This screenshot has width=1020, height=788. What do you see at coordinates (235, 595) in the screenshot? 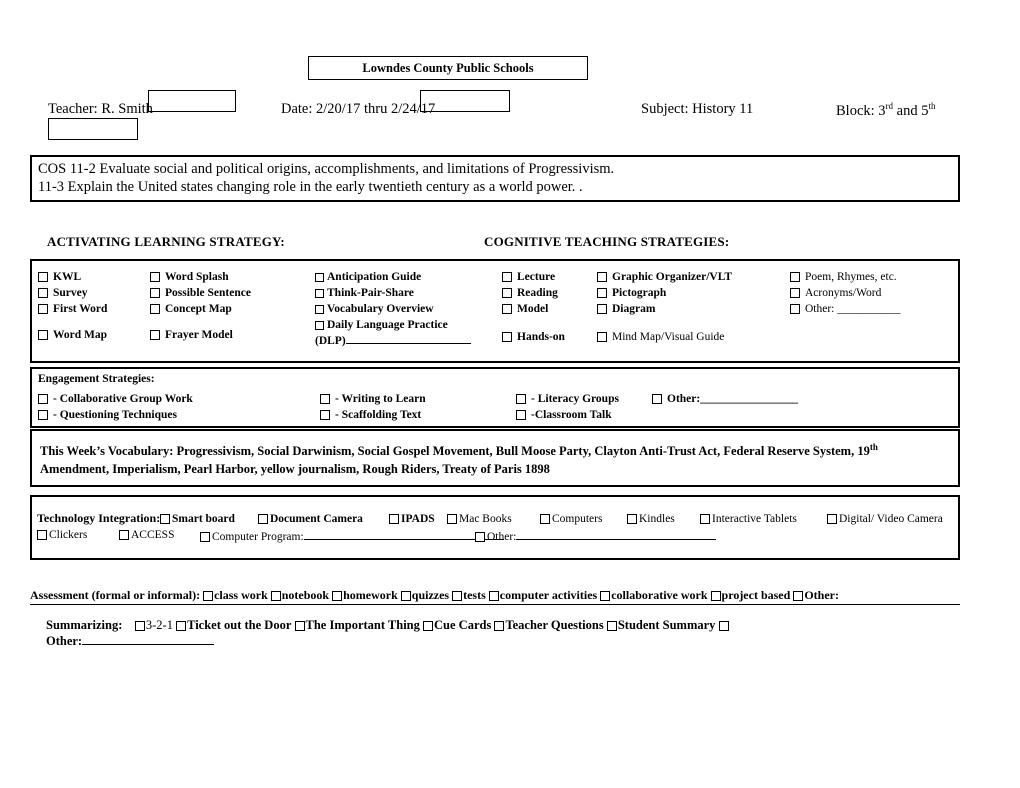
I see `checkbox-item-class-work: class work` at bounding box center [235, 595].